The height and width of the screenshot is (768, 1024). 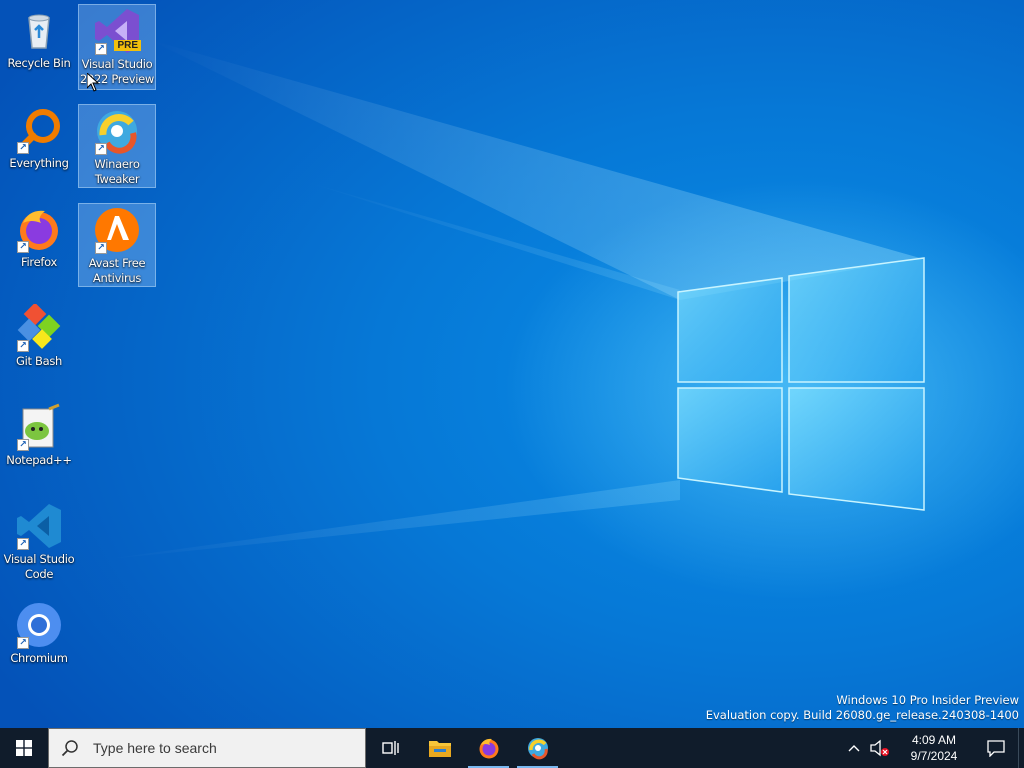 I want to click on clock-date: 9/7/2024, so click(x=934, y=756).